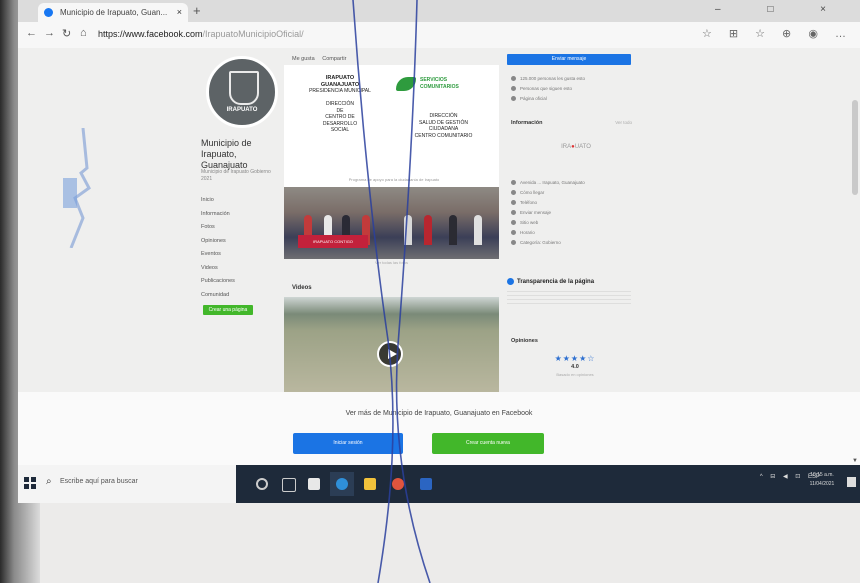 The width and height of the screenshot is (860, 583). Describe the element at coordinates (822, 475) in the screenshot. I see `clock-time: 10:15 a.m.` at that location.